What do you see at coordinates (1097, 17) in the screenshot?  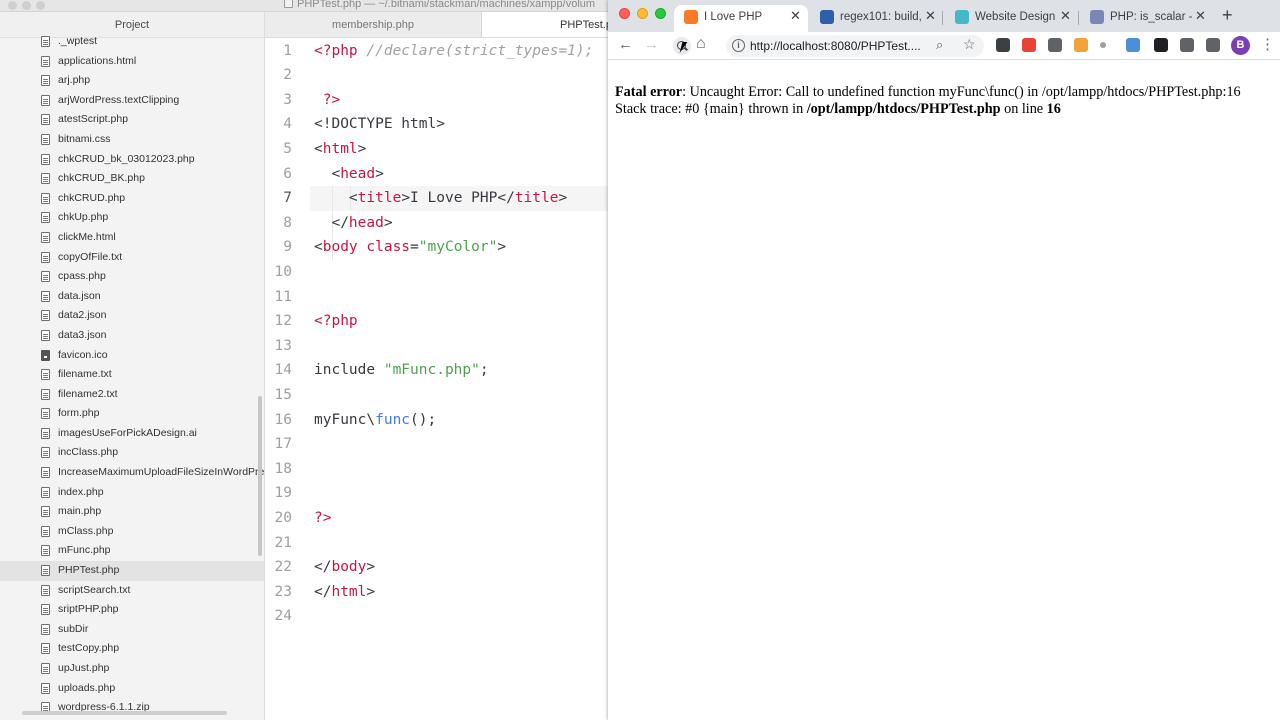 I see `php-icon` at bounding box center [1097, 17].